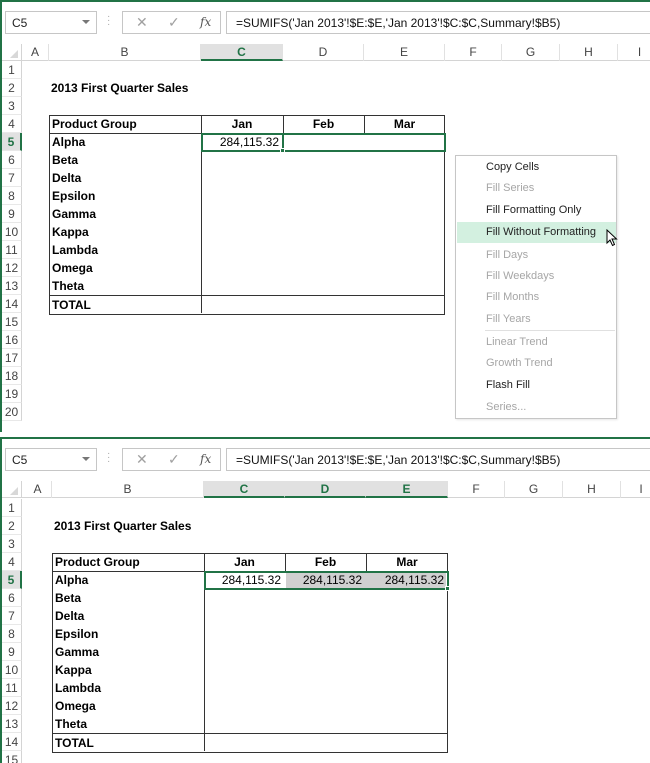 The height and width of the screenshot is (763, 650). I want to click on menu-item-linear-trend: Linear Trend, so click(536, 342).